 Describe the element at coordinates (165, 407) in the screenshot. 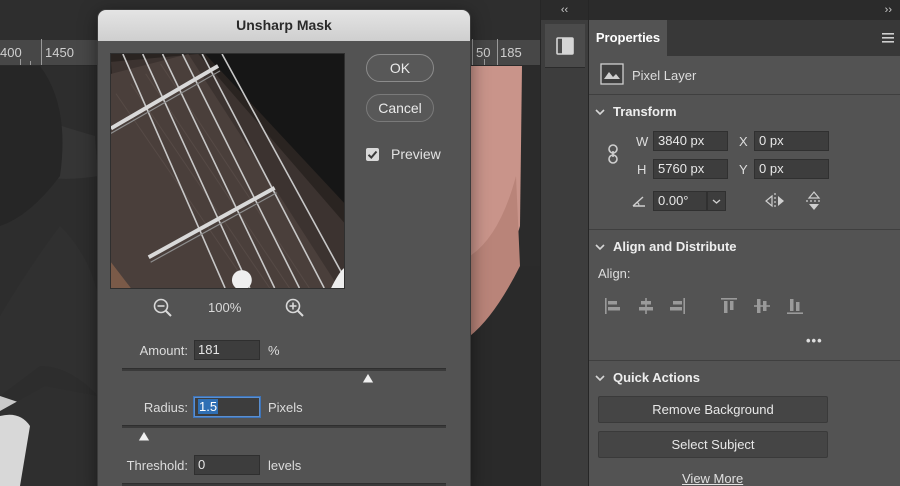

I see `radius-label: Radius:` at that location.